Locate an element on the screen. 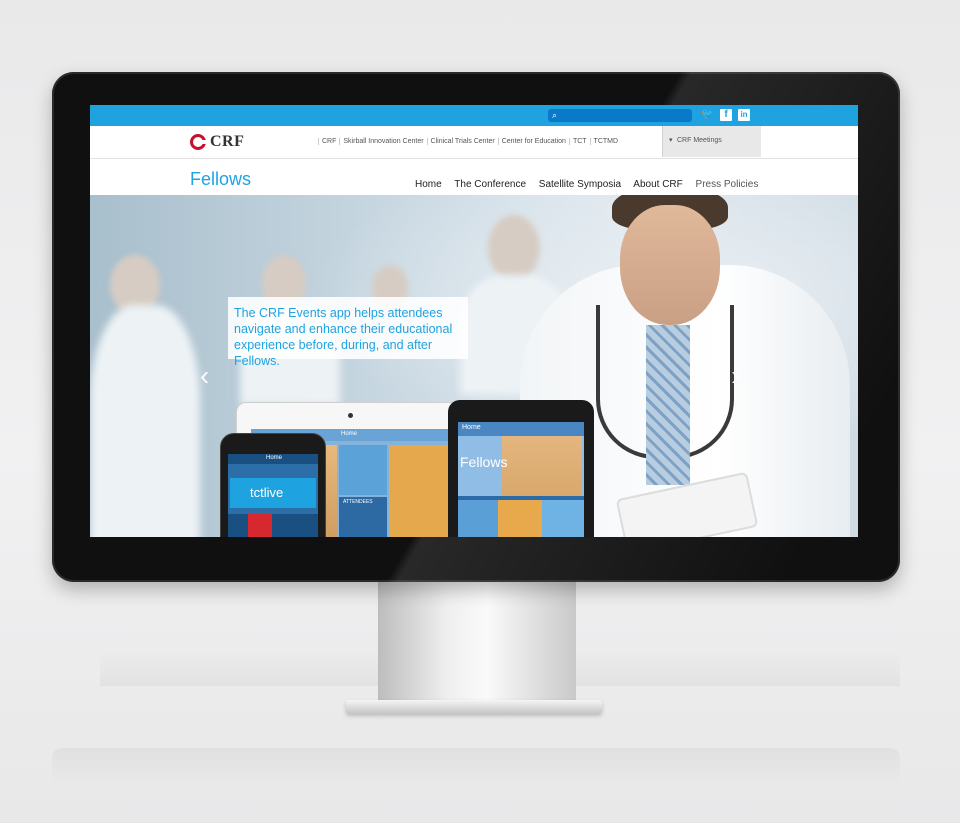 The width and height of the screenshot is (960, 823). nav-item-home: Home is located at coordinates (428, 184).